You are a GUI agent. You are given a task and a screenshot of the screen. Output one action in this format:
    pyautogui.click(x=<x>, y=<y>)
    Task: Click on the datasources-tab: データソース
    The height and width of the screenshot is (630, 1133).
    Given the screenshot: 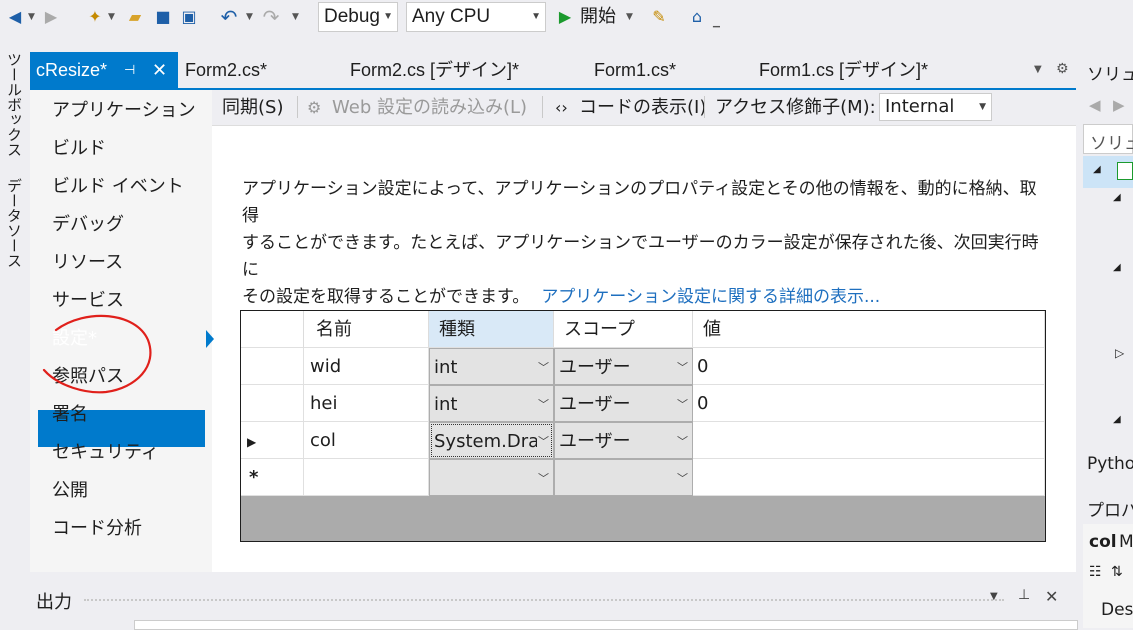 What is the action you would take?
    pyautogui.click(x=14, y=223)
    